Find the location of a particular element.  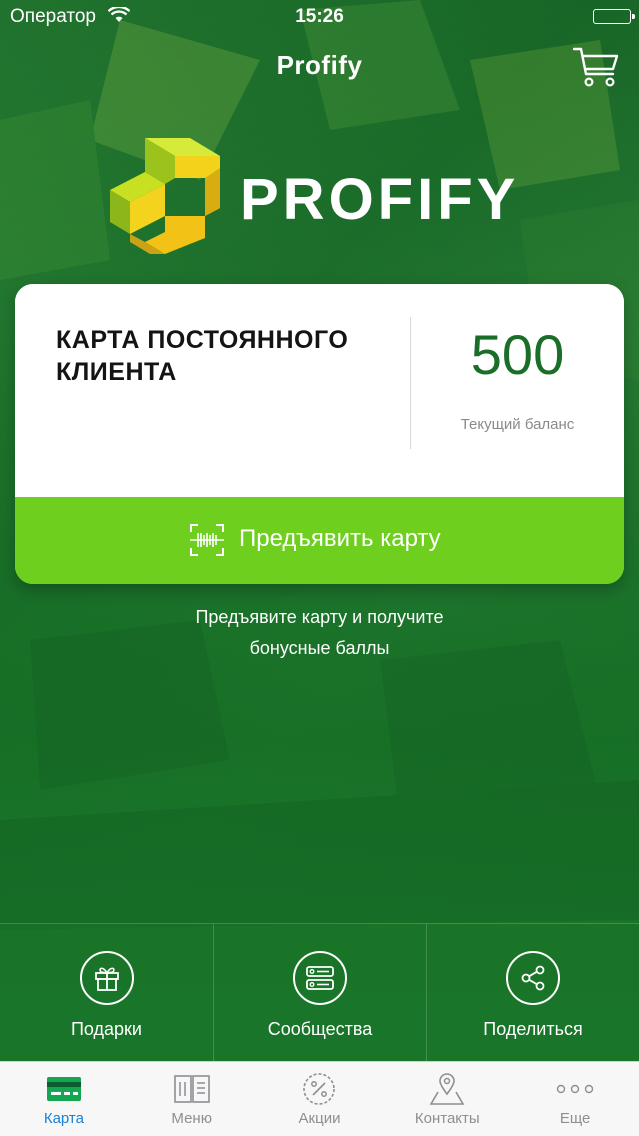

menu-book-icon is located at coordinates (192, 1089).